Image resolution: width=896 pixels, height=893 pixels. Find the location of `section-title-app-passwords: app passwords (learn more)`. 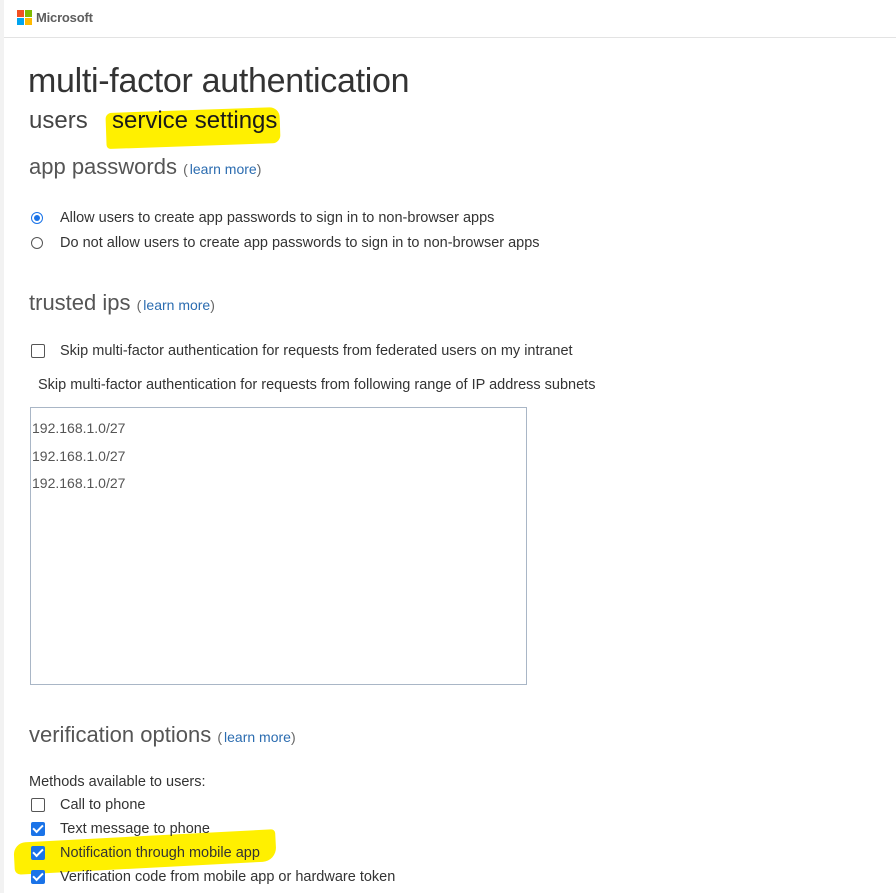

section-title-app-passwords: app passwords (learn more) is located at coordinates (145, 167).